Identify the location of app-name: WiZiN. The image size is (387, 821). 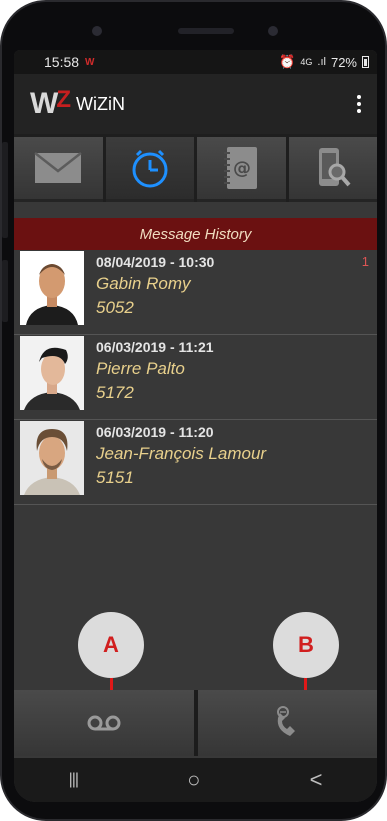
(100, 103).